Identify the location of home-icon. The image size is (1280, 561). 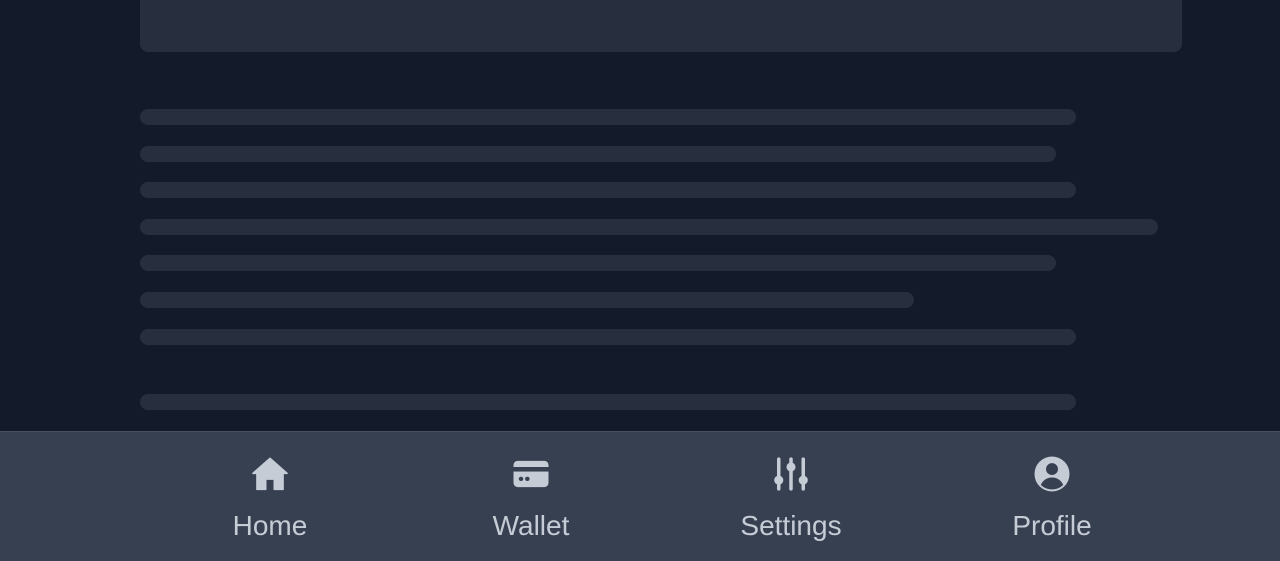
(270, 474).